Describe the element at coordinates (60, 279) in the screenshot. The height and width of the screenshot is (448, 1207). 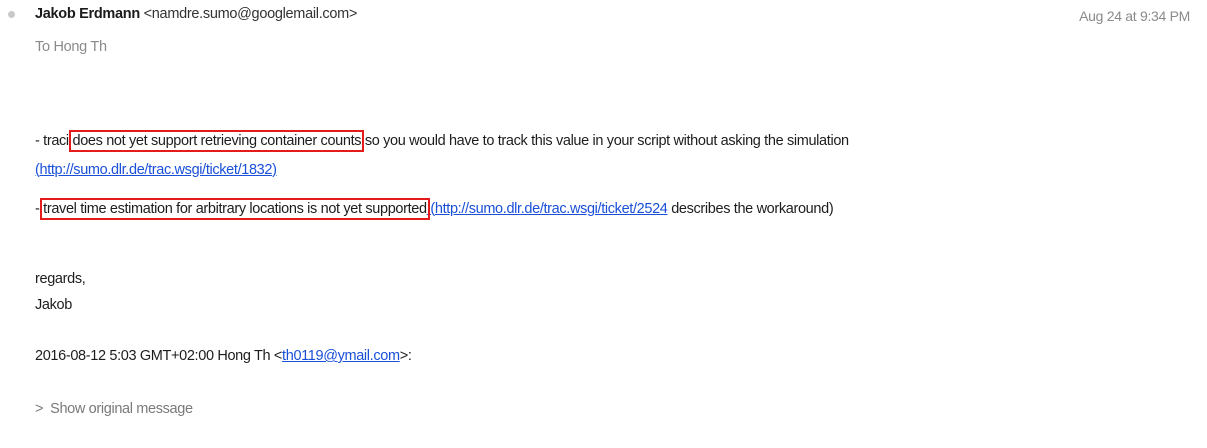
I see `closing-regards: regards,` at that location.